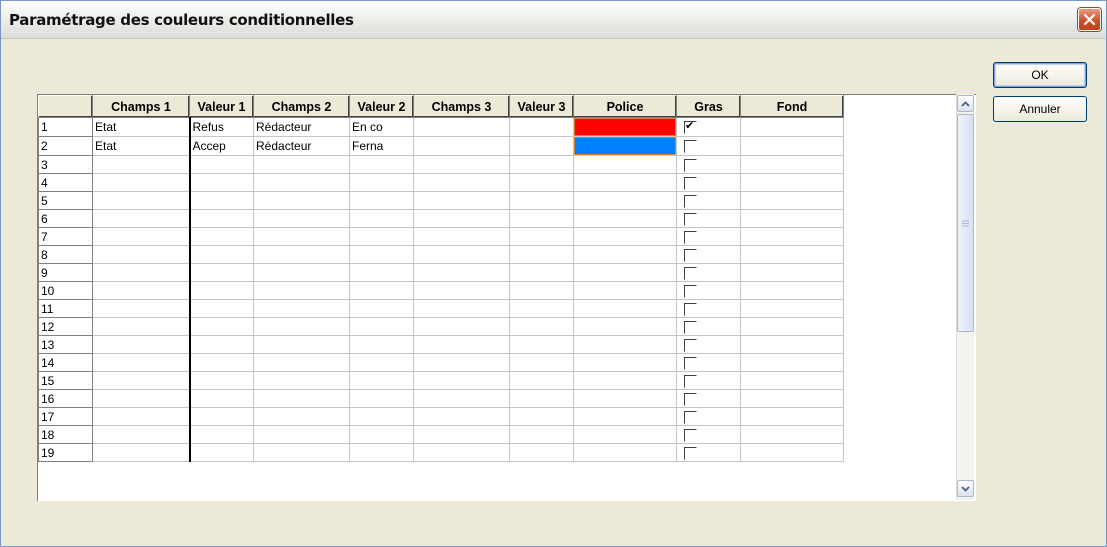 This screenshot has height=547, width=1107. I want to click on row-number: 13, so click(65, 344).